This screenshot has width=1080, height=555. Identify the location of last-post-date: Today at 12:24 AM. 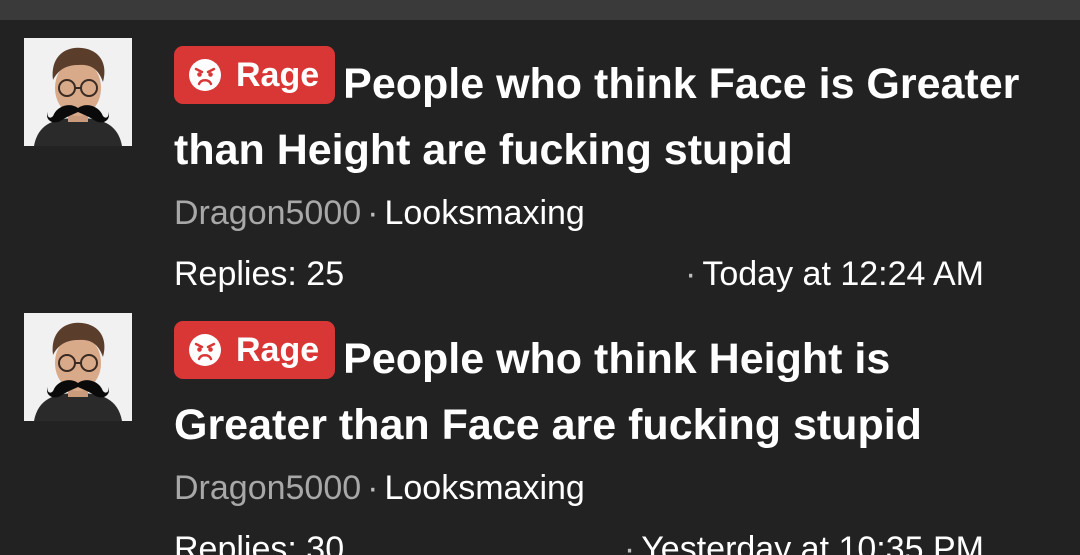
(843, 274).